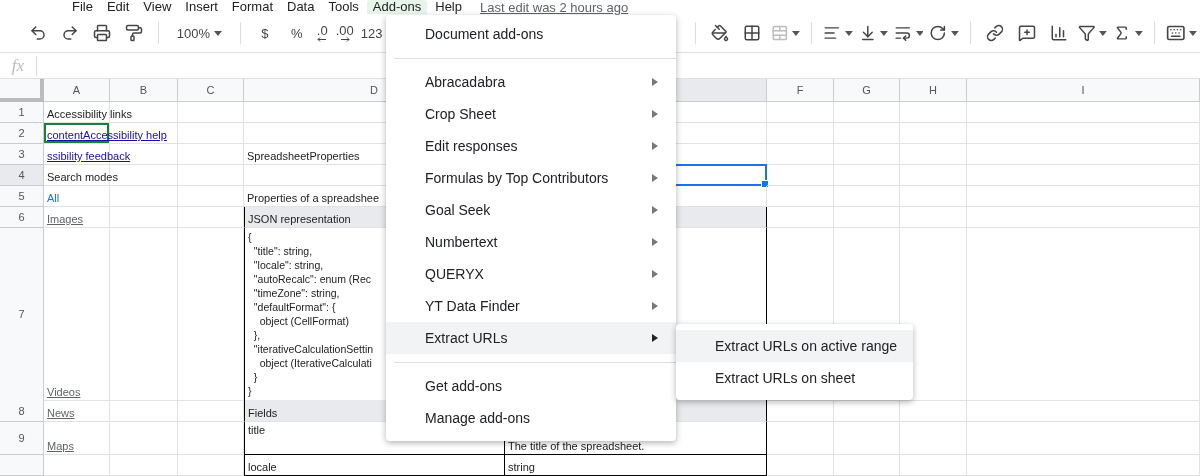 The height and width of the screenshot is (476, 1200). What do you see at coordinates (263, 413) in the screenshot?
I see `cell-text: Fields` at bounding box center [263, 413].